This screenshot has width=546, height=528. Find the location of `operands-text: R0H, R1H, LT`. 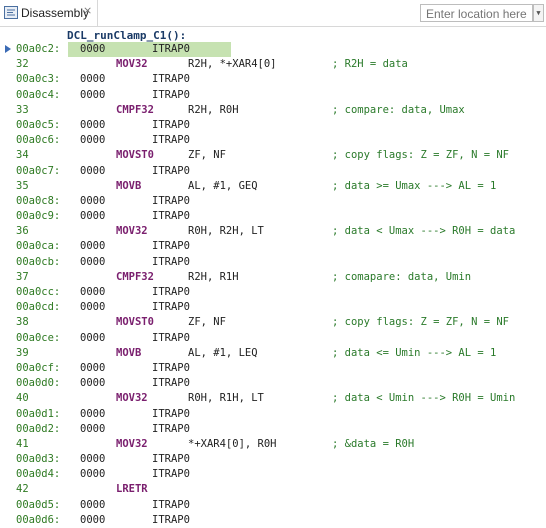

operands-text: R0H, R1H, LT is located at coordinates (226, 398).